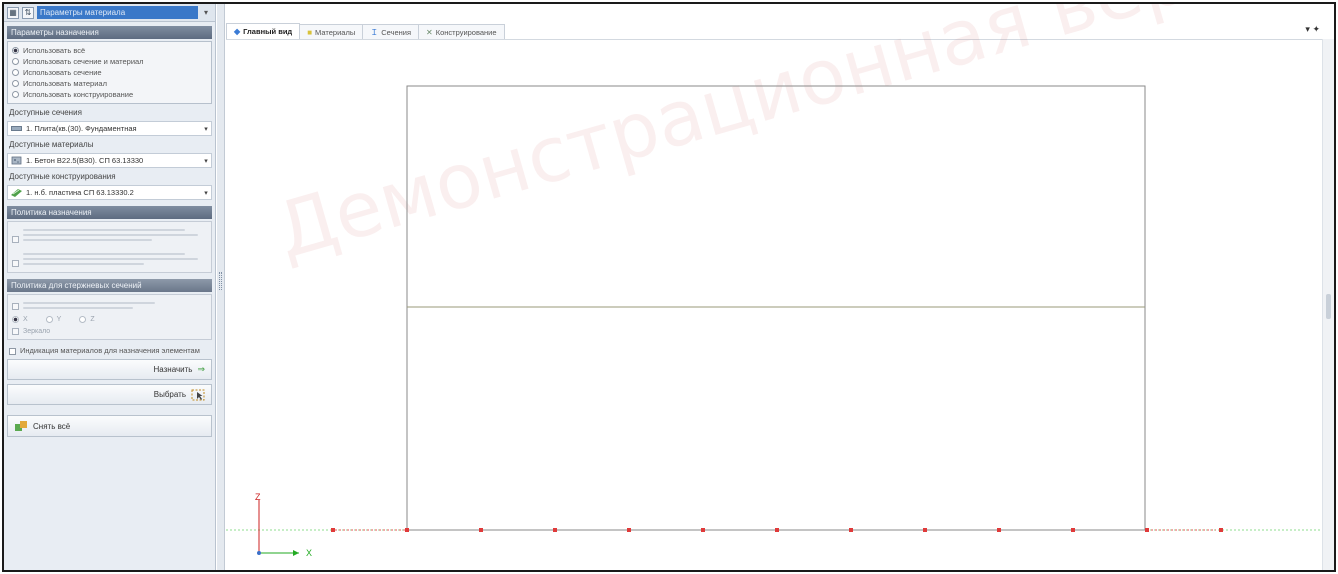  I want to click on sections-dropdown: 1. Плита(кв.(30). Фундаментная ▾, so click(109, 128).